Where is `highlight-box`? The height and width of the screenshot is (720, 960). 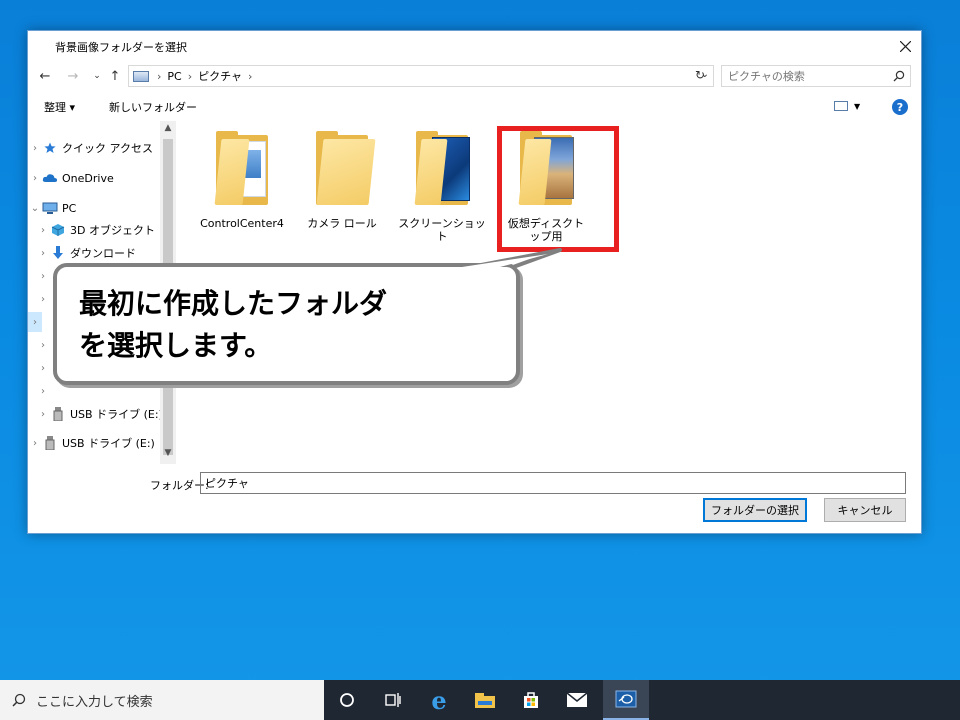
highlight-box is located at coordinates (558, 189).